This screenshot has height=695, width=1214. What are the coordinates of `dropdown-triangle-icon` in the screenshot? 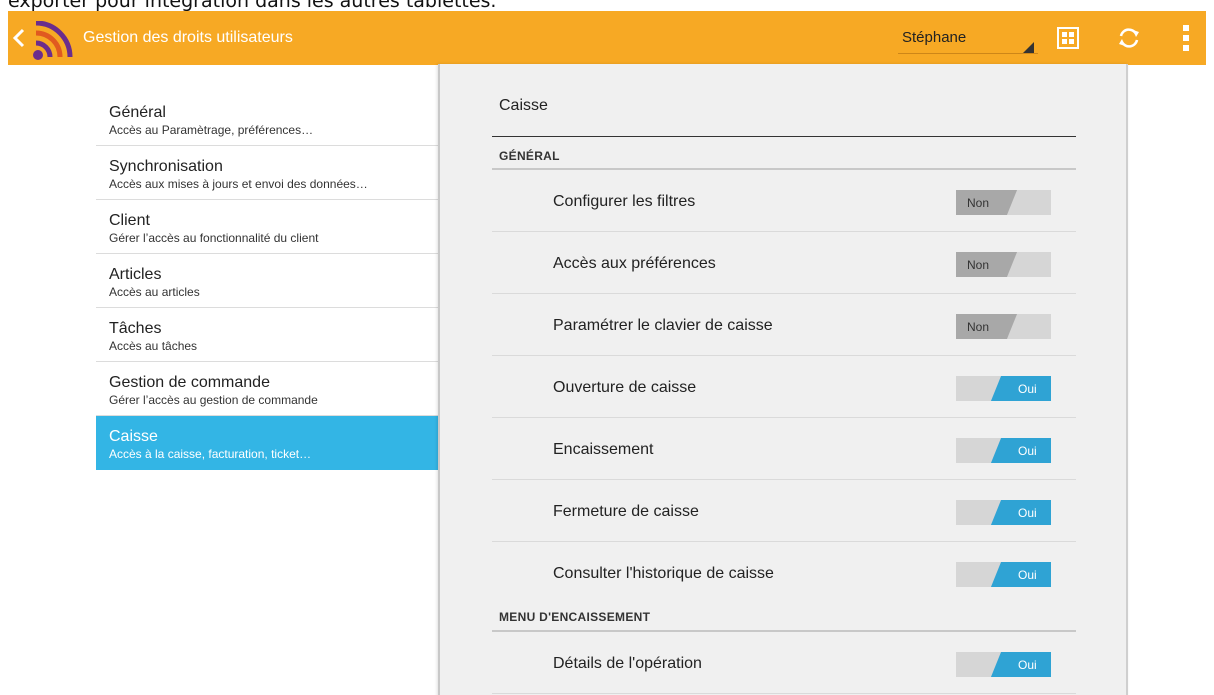 It's located at (1028, 47).